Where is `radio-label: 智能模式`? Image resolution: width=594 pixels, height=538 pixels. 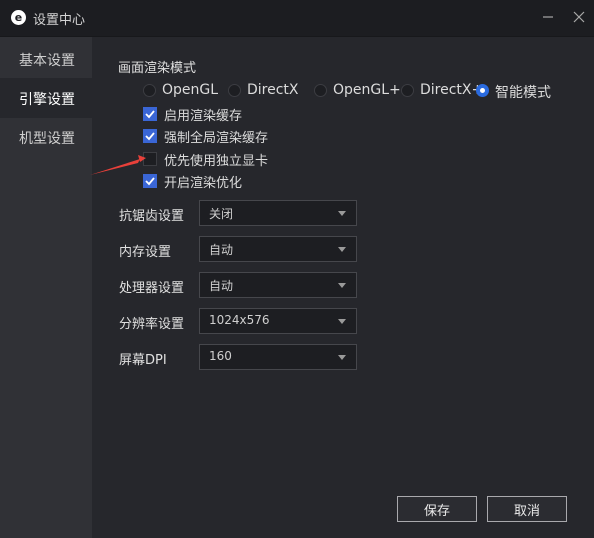
radio-label: 智能模式 is located at coordinates (523, 93).